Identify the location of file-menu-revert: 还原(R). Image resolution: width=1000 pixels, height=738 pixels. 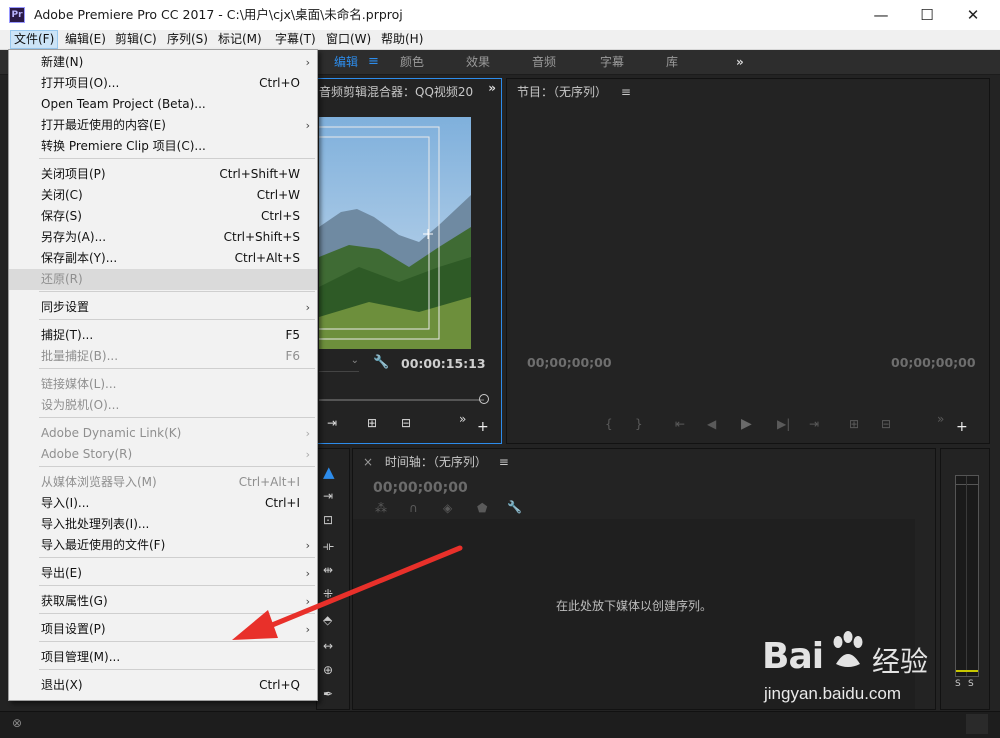
(163, 279).